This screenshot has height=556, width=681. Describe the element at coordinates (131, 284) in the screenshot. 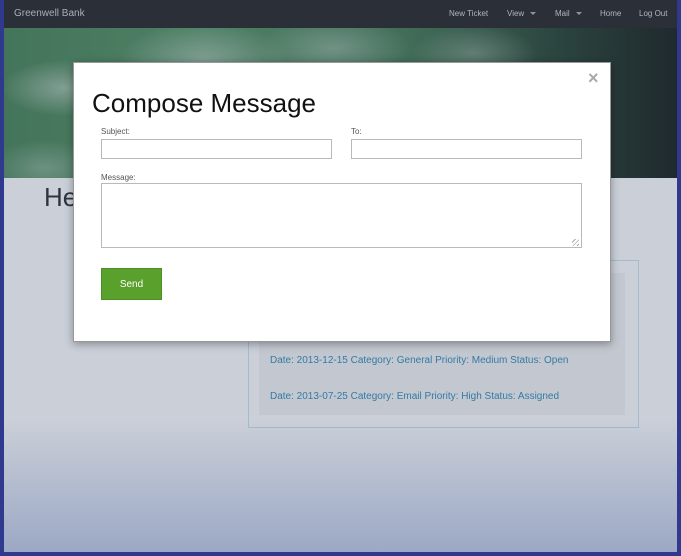

I see `send-button: Send` at that location.